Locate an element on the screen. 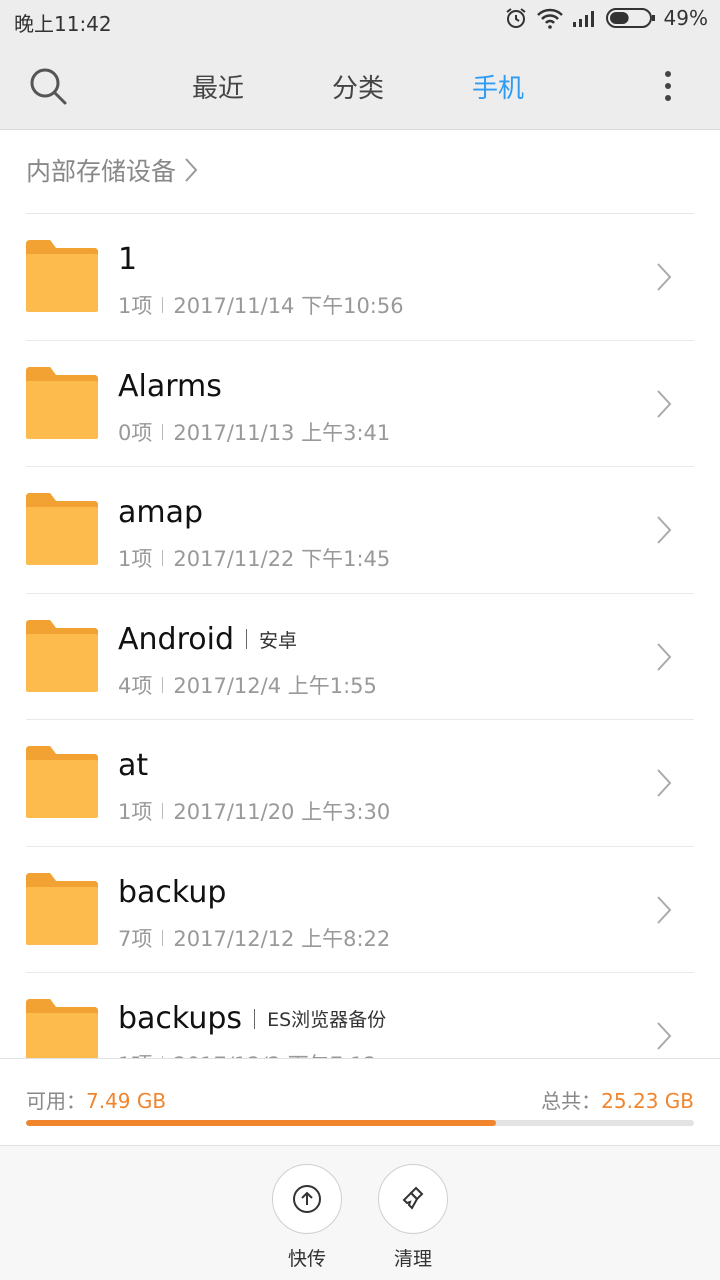 This screenshot has width=720, height=1280. modified-date: 2017/12/12 上午8:22 is located at coordinates (282, 938).